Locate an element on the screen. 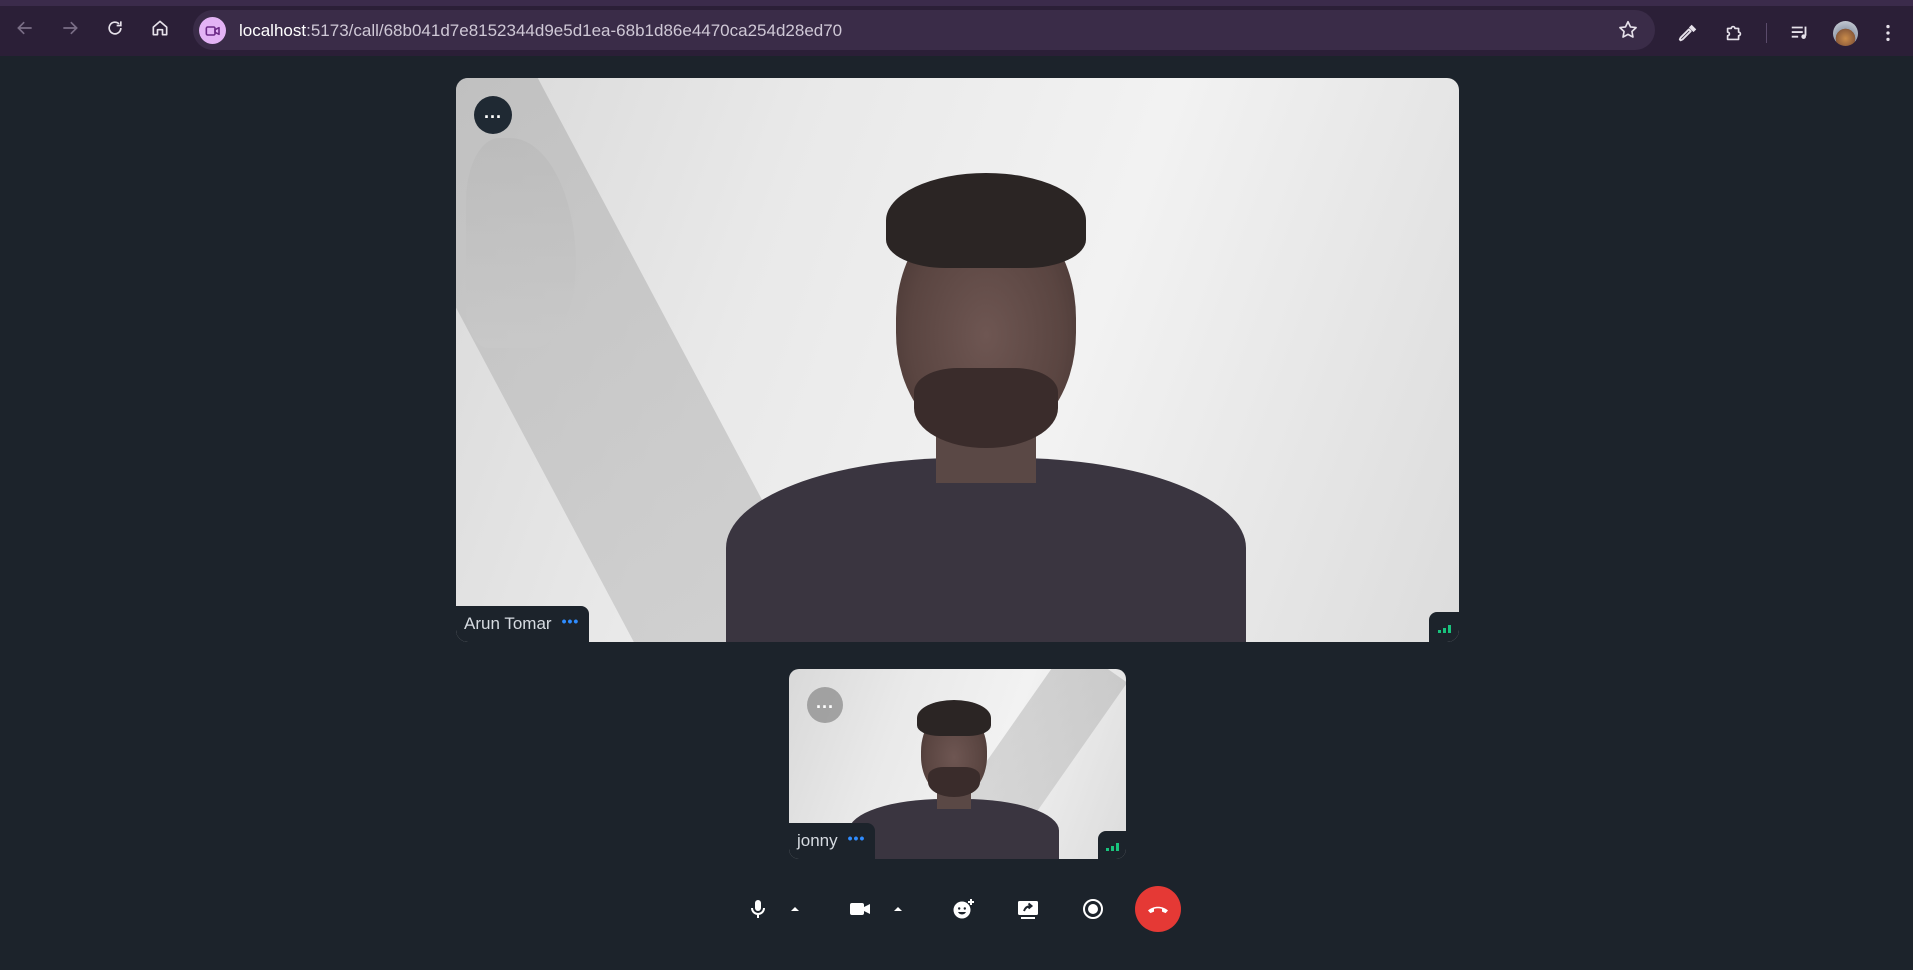 The image size is (1913, 970). extensions-button is located at coordinates (1734, 33).